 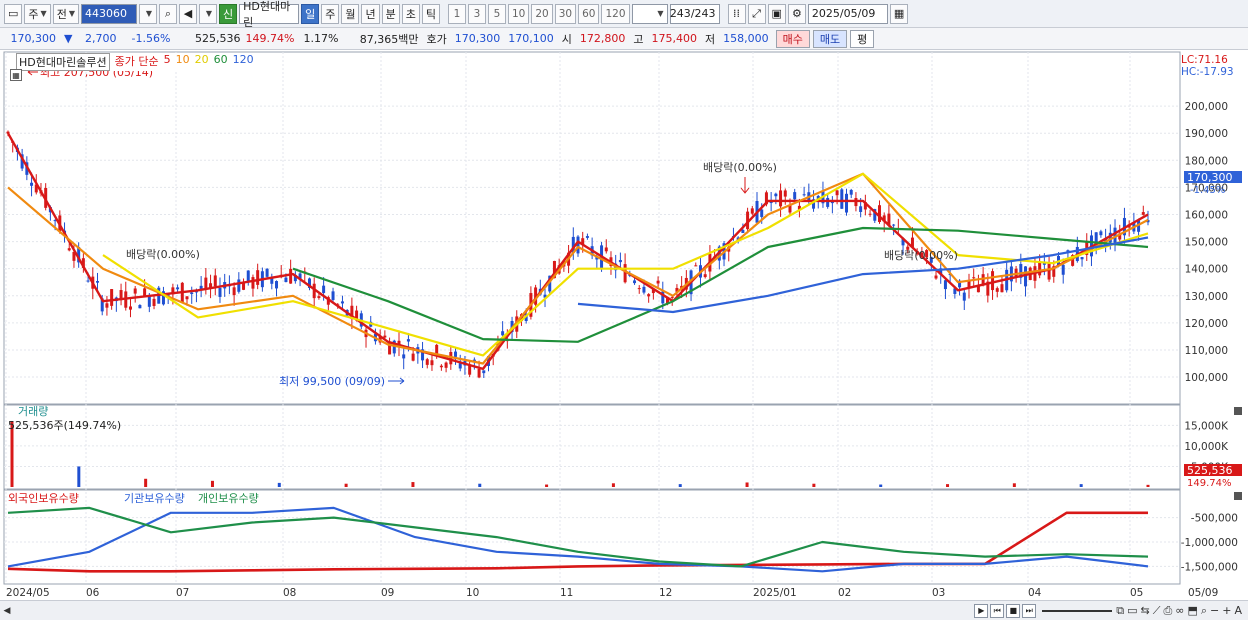 I want to click on interval-minute-tab: 분, so click(x=390, y=13).